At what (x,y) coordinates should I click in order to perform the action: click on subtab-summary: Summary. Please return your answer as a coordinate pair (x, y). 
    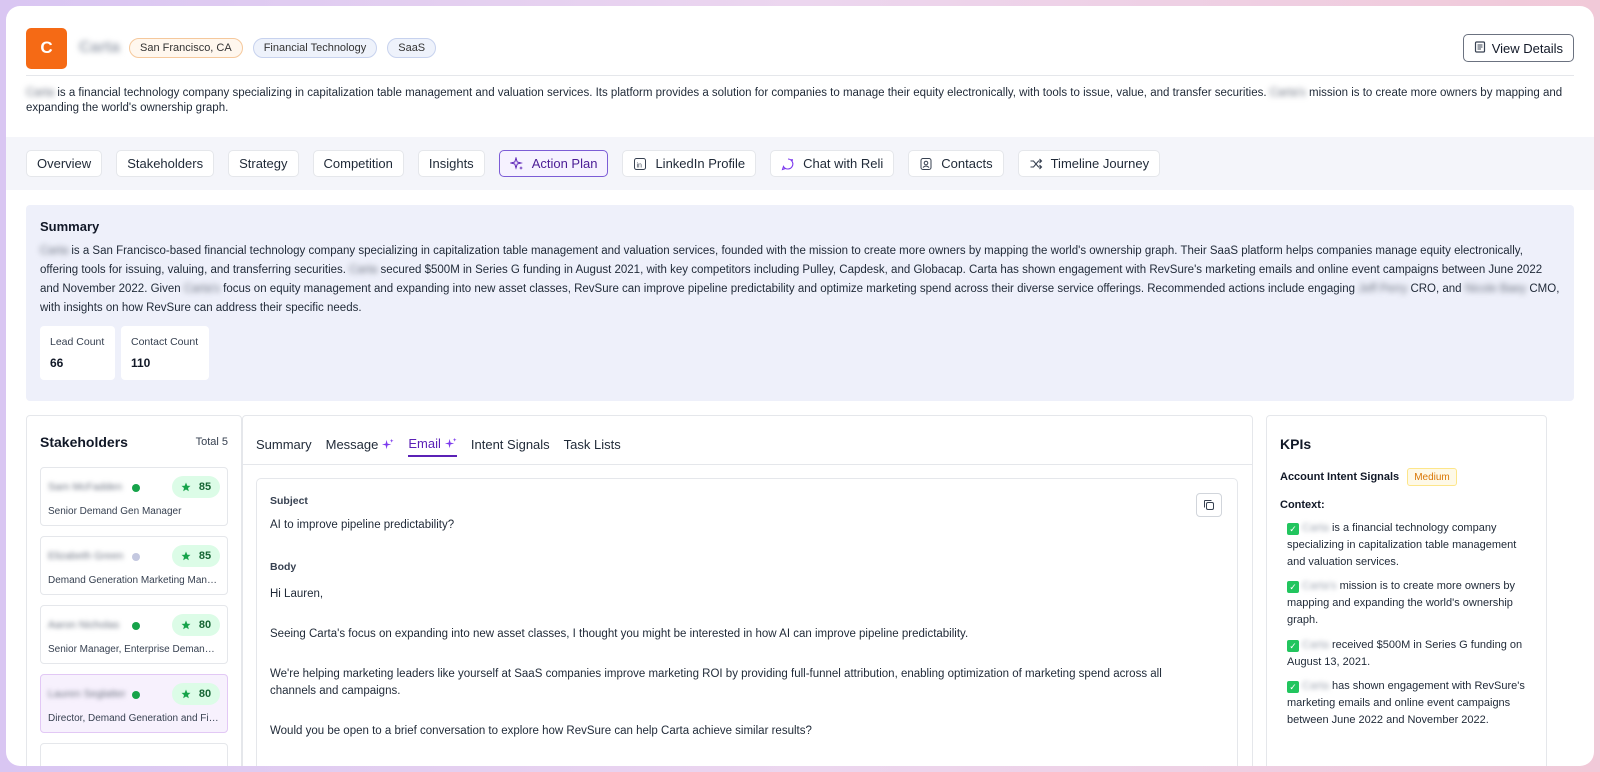
    Looking at the image, I should click on (284, 446).